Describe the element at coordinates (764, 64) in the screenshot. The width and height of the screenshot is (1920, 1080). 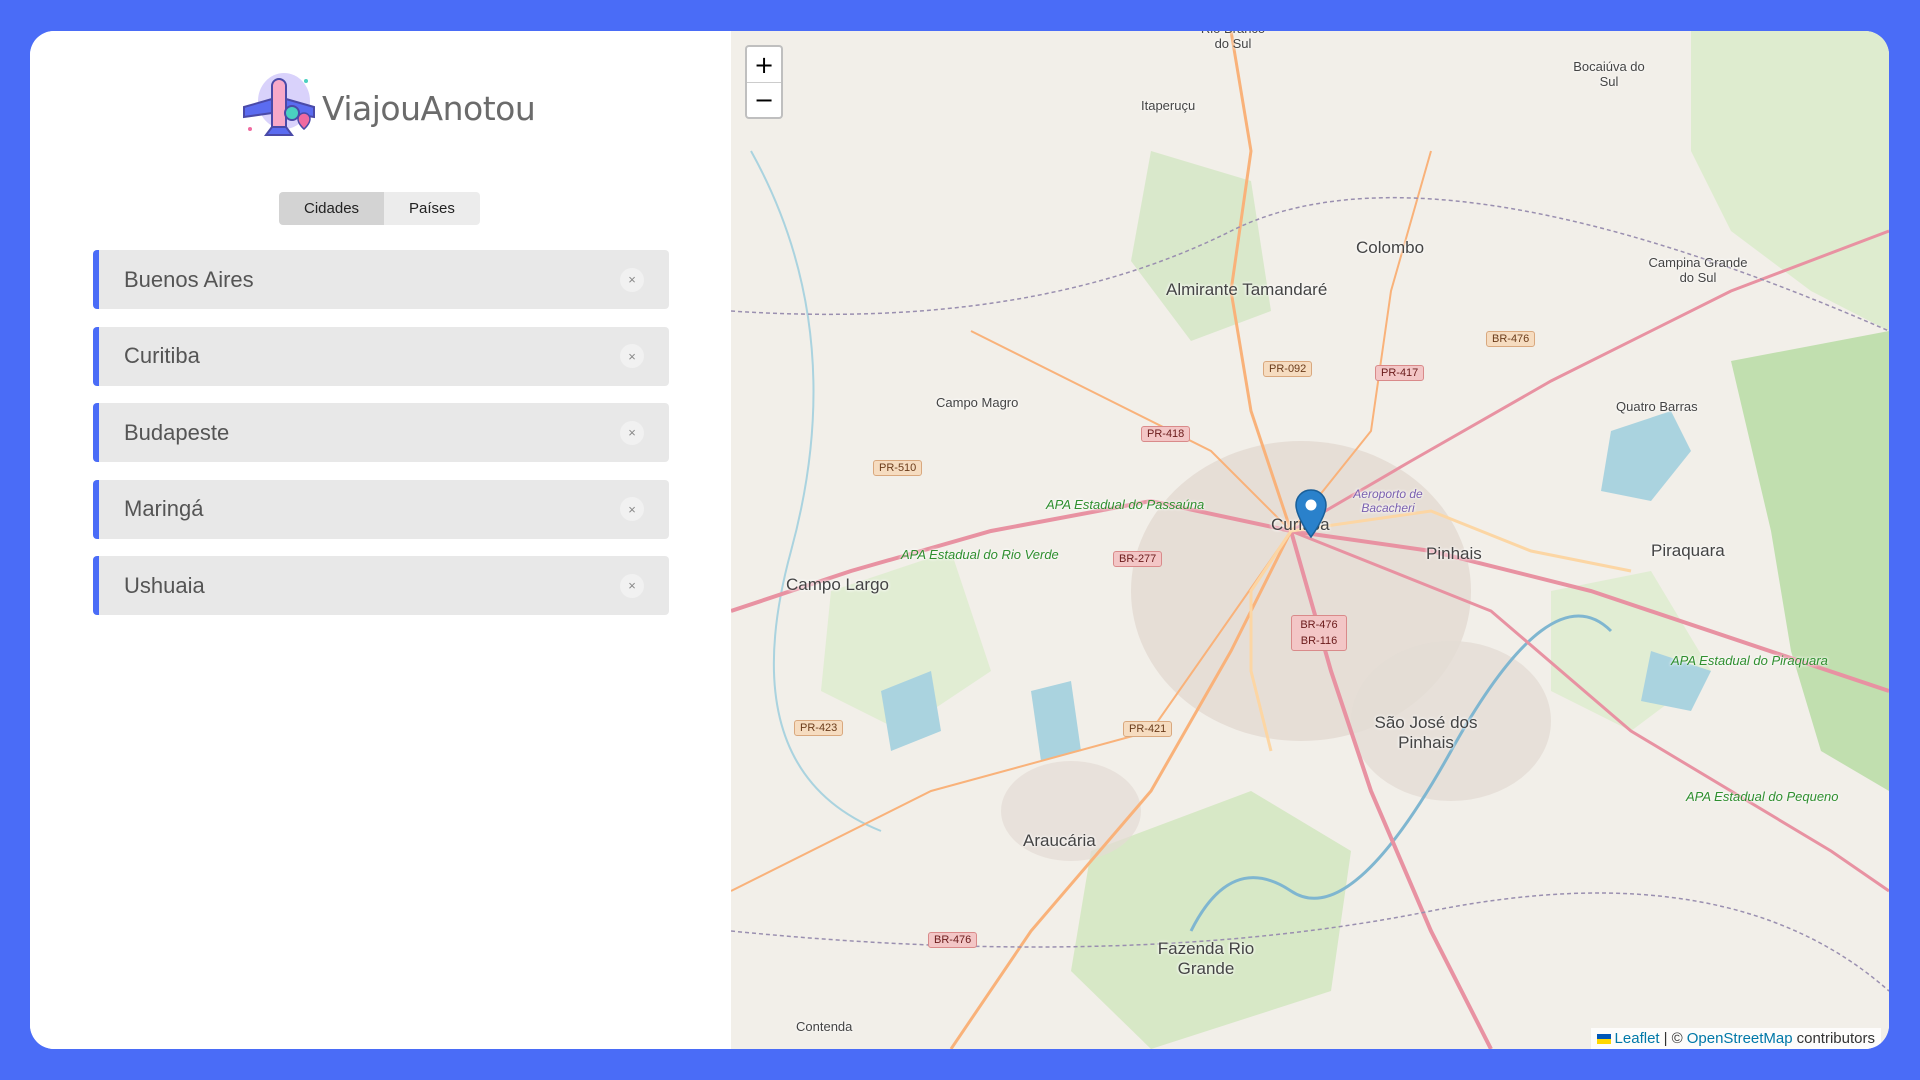
I see `zoom-in-button: +` at that location.